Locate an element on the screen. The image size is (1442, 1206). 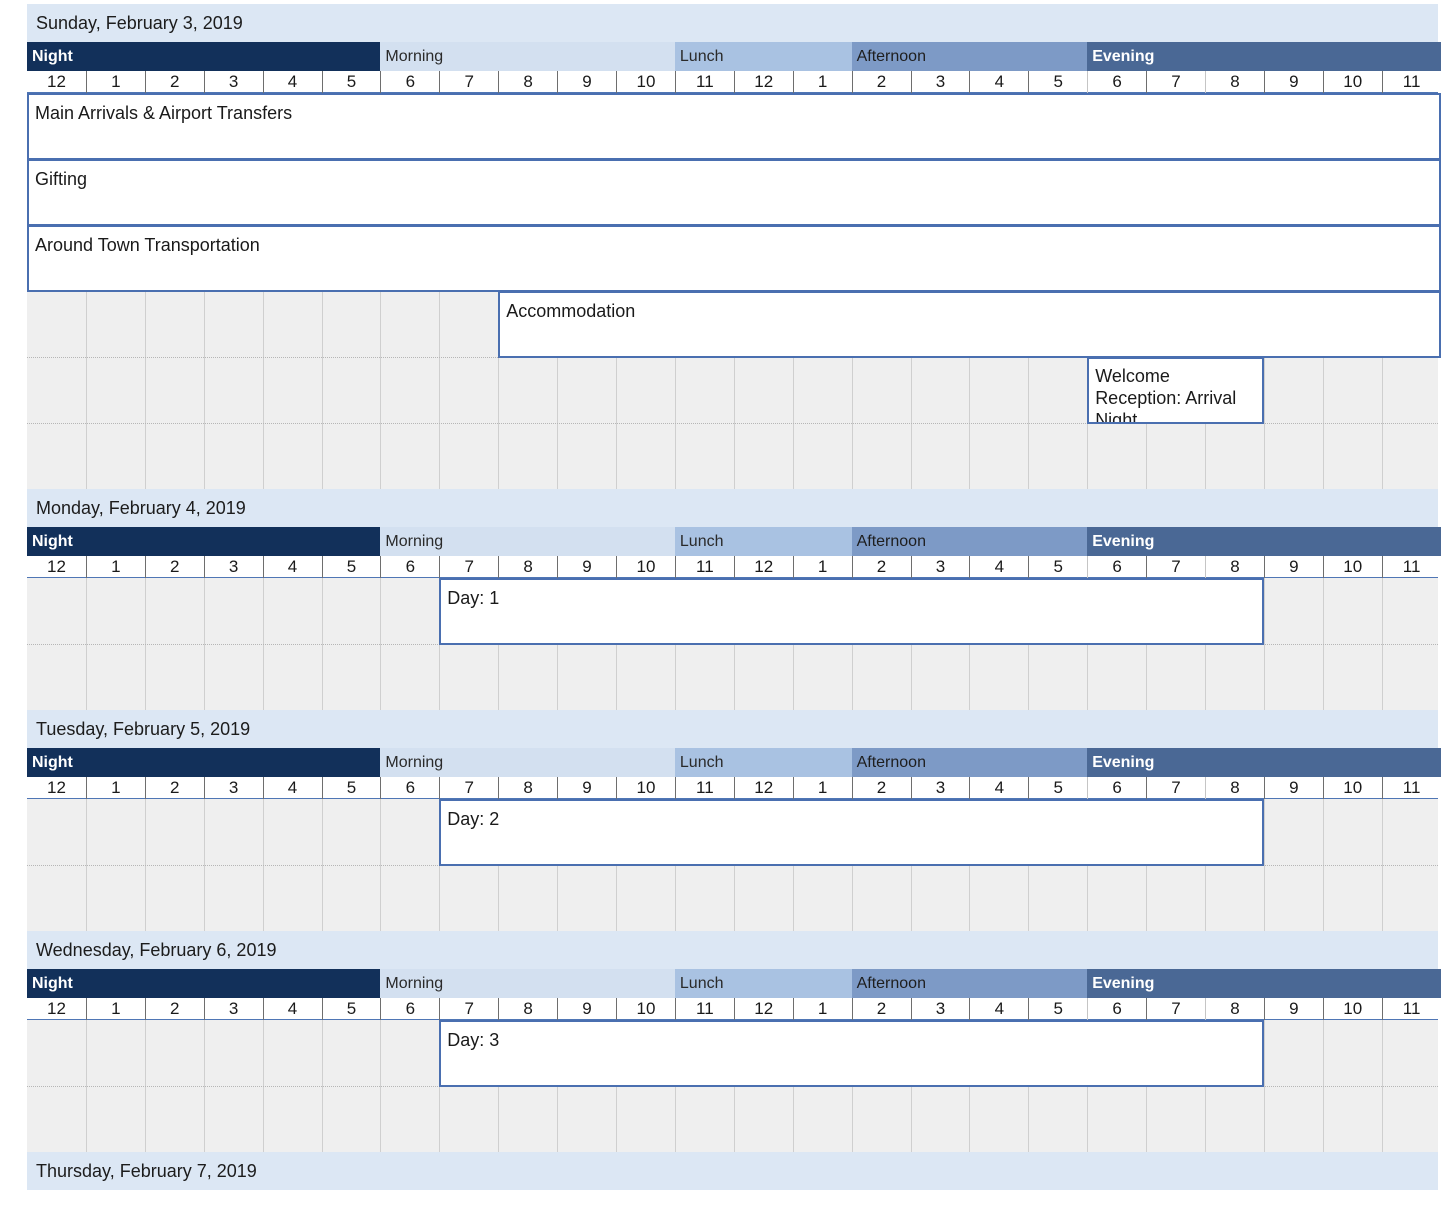
day-date-header: Sunday, February 3, 2019 is located at coordinates (732, 23).